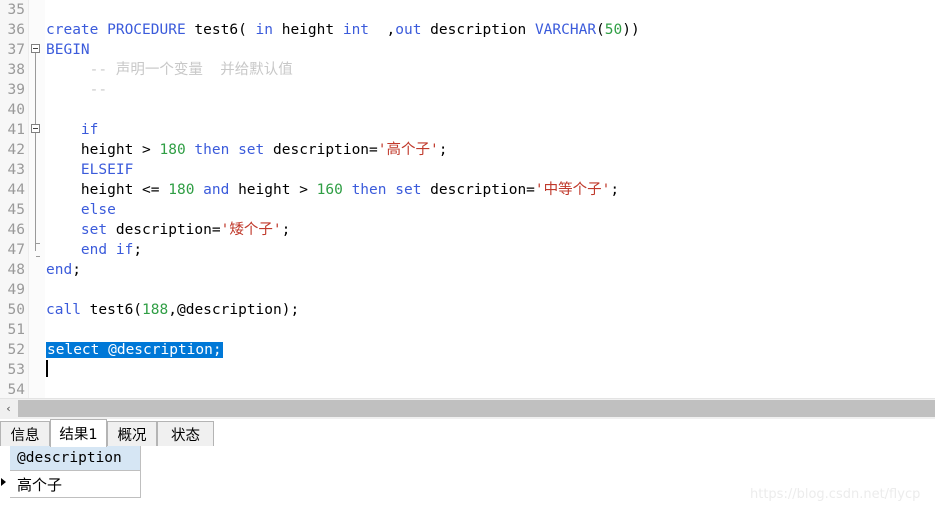 This screenshot has height=514, width=935. I want to click on code-line: 46 set description='矮个子';, so click(467, 230).